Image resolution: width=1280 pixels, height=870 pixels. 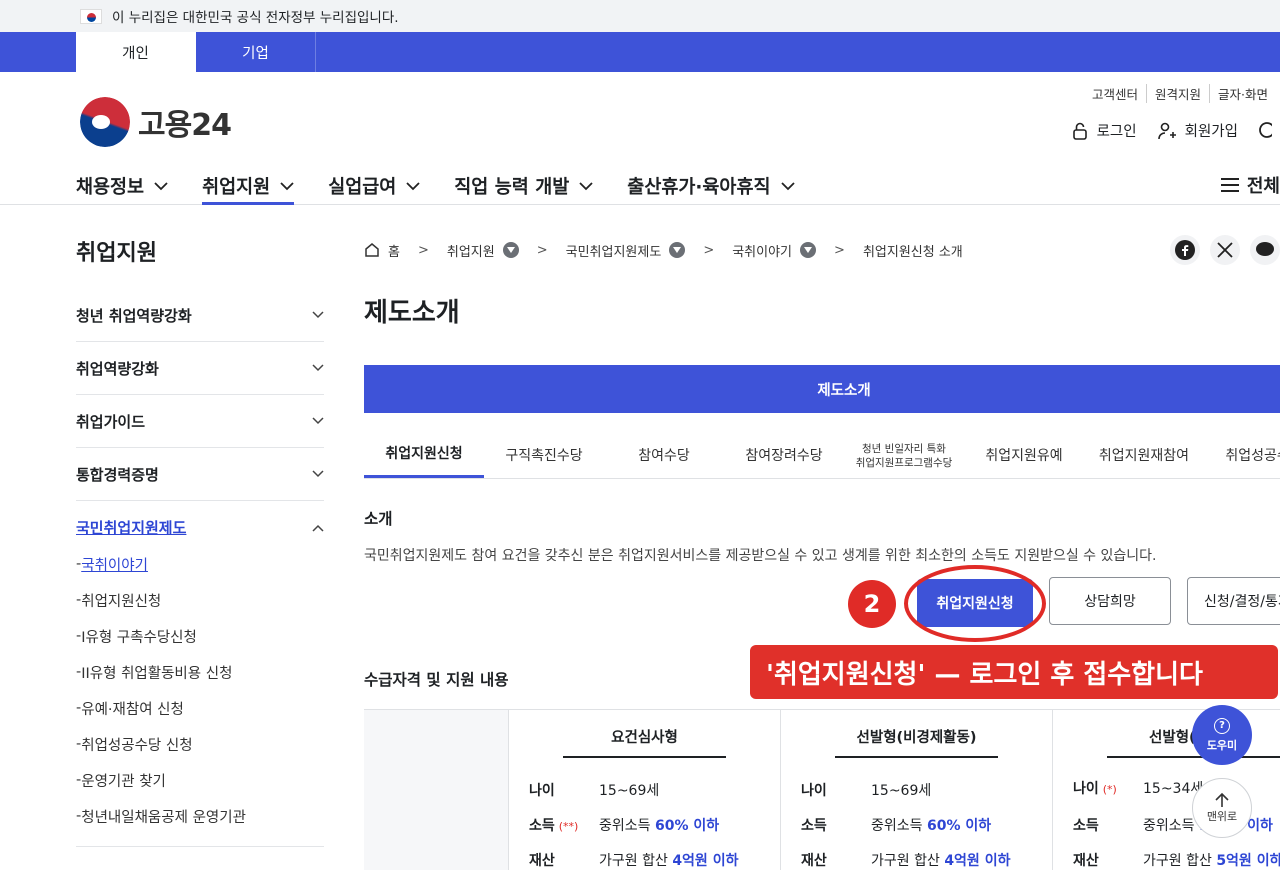 I want to click on sub-item-agency: - 운영기관 찾기, so click(x=200, y=780).